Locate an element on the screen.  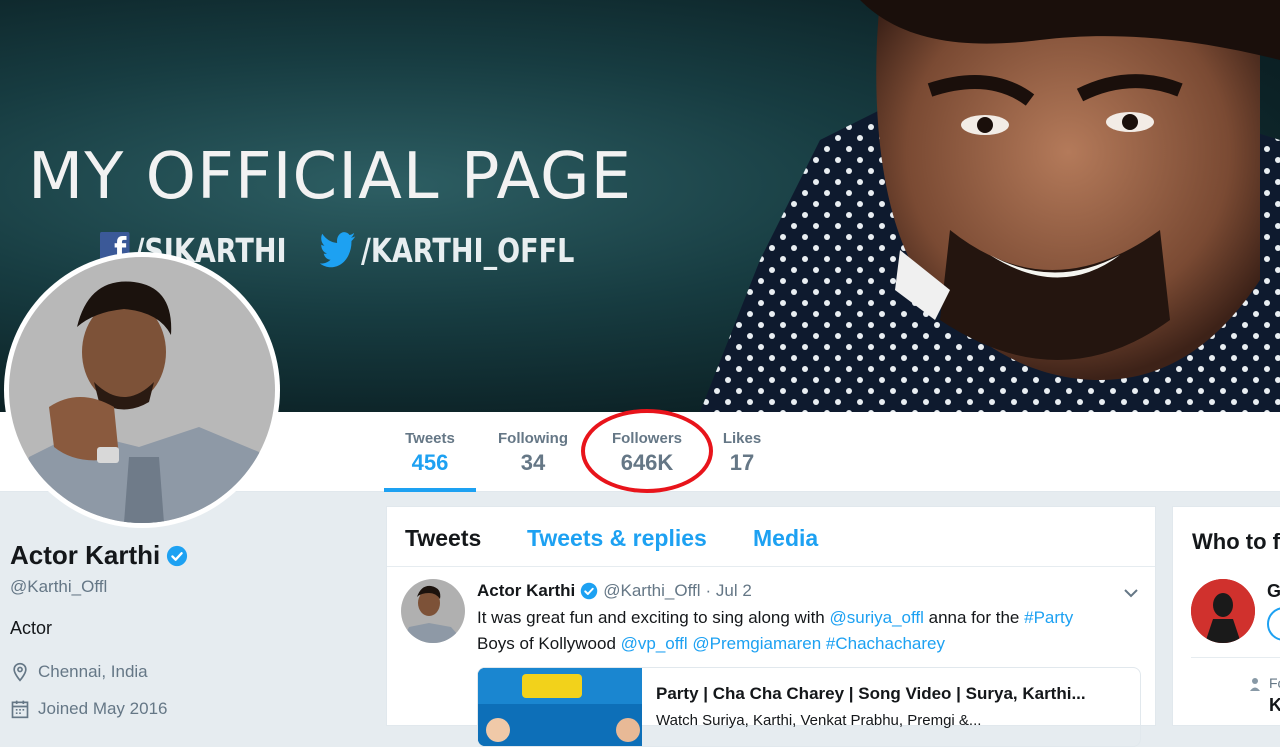
tweet-header: Actor Karthi @Karthi_Offl · Jul 2 is located at coordinates (614, 591).